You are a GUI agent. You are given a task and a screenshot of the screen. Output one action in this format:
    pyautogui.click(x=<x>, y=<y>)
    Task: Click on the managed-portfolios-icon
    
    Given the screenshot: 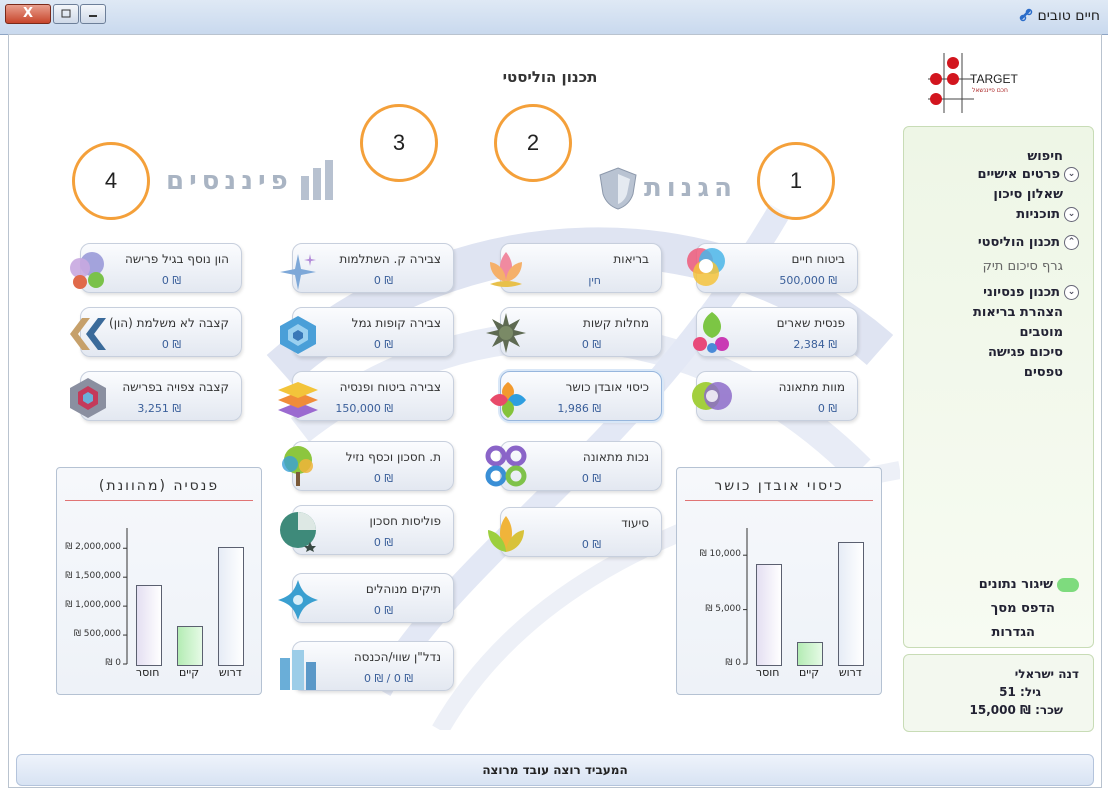 What is the action you would take?
    pyautogui.click(x=298, y=600)
    